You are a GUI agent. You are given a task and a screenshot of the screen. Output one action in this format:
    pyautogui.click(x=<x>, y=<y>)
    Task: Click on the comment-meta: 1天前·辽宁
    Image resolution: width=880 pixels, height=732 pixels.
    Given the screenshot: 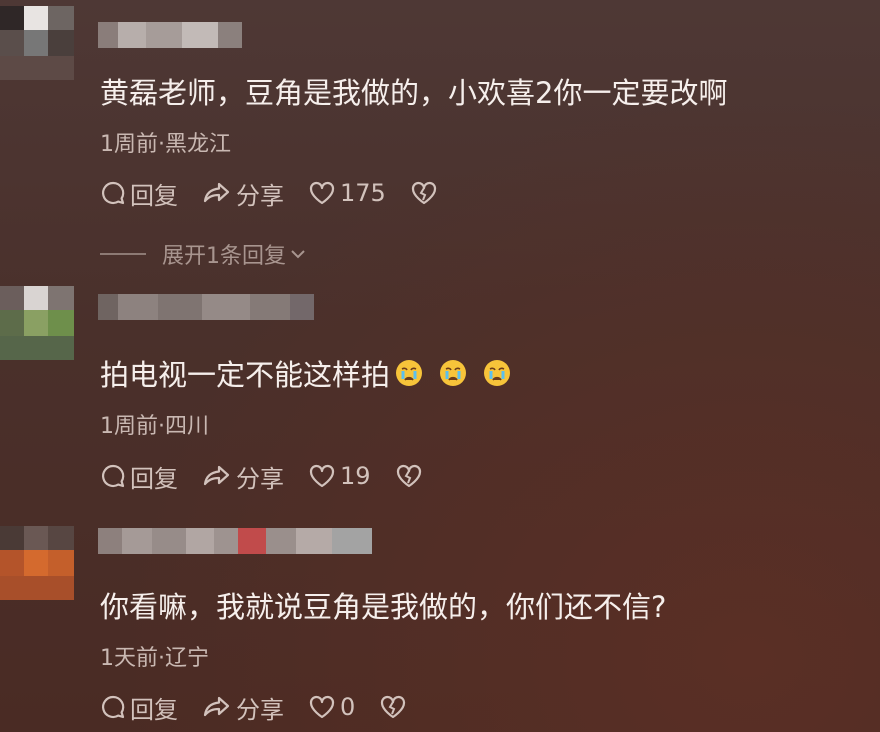 What is the action you would take?
    pyautogui.click(x=154, y=658)
    